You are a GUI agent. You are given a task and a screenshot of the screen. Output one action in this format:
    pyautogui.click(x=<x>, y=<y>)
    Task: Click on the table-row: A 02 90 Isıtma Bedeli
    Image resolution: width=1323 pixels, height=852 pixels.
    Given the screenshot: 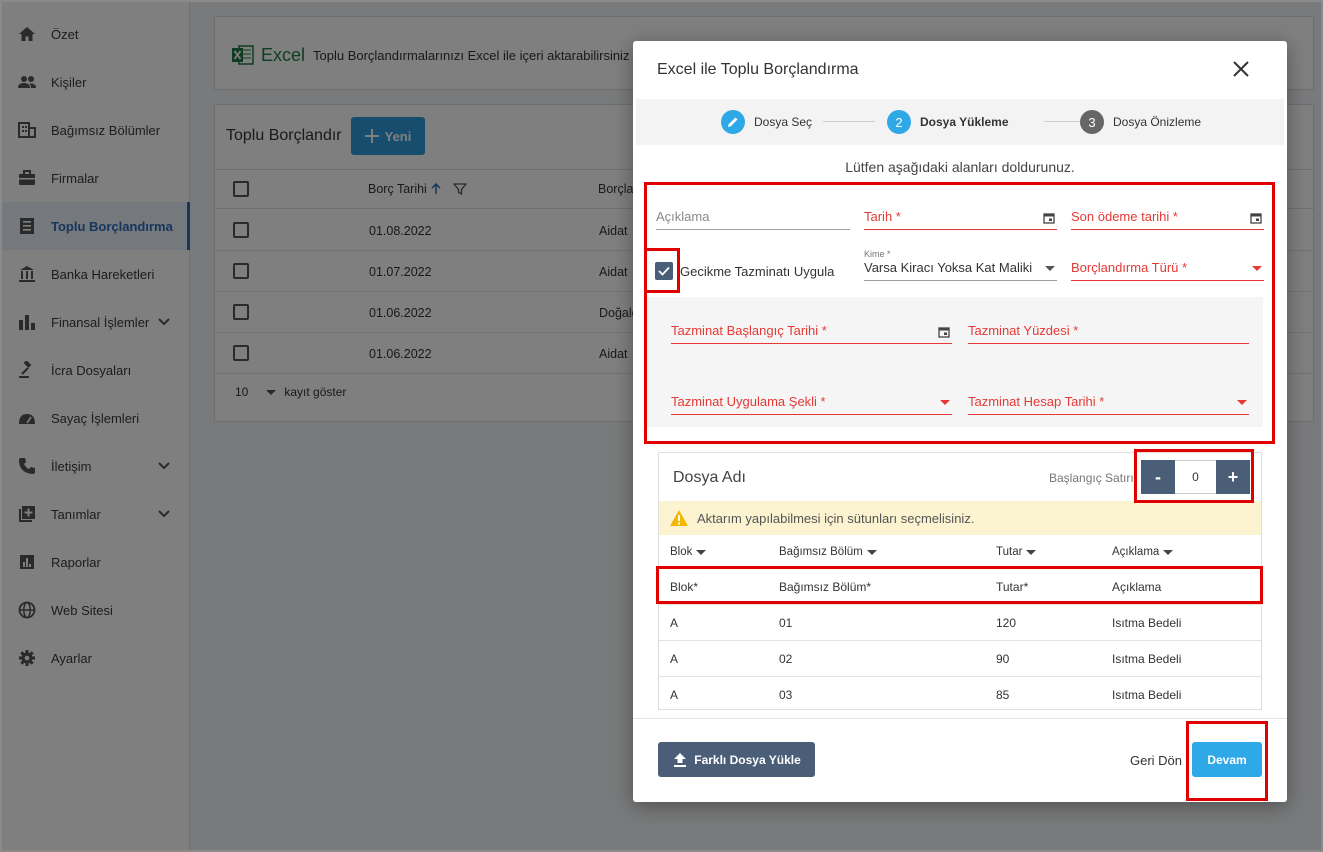 What is the action you would take?
    pyautogui.click(x=960, y=659)
    